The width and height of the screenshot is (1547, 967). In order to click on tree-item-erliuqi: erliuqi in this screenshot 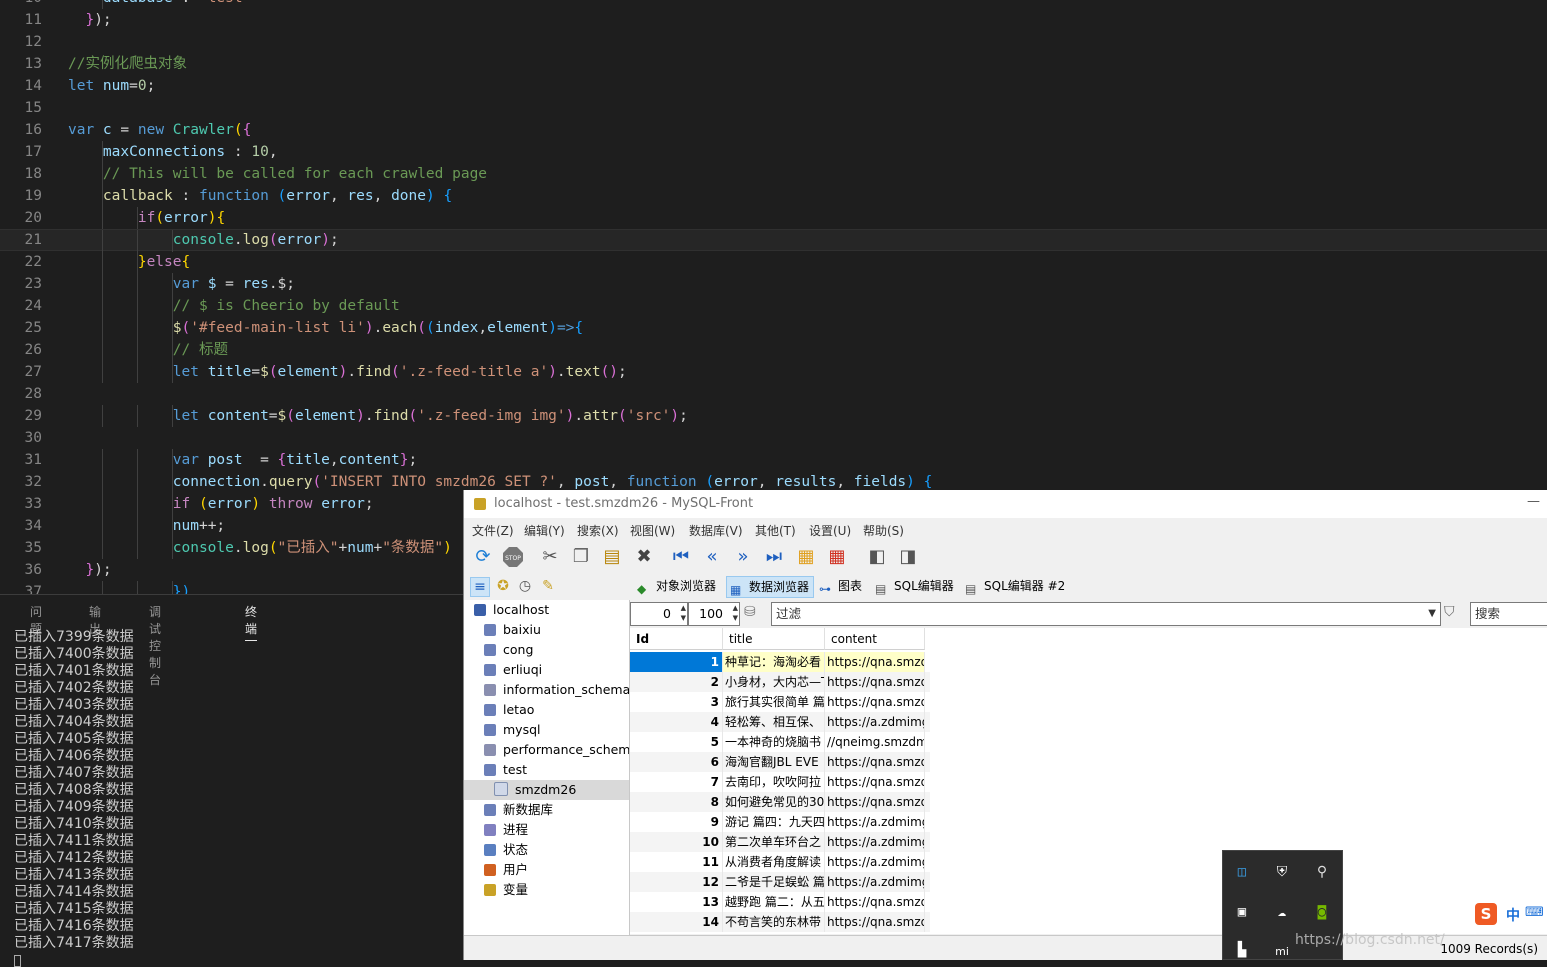, I will do `click(513, 670)`.